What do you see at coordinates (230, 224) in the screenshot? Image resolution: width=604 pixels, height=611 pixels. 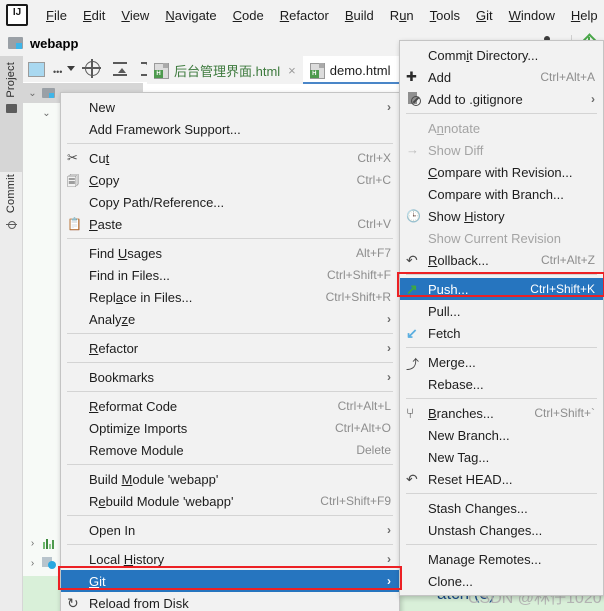 I see `menu-item-paste: Paste Ctrl+V` at bounding box center [230, 224].